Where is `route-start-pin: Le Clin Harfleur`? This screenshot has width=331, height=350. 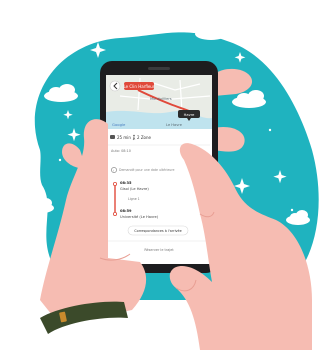
route-start-pin: Le Clin Harfleur is located at coordinates (139, 86).